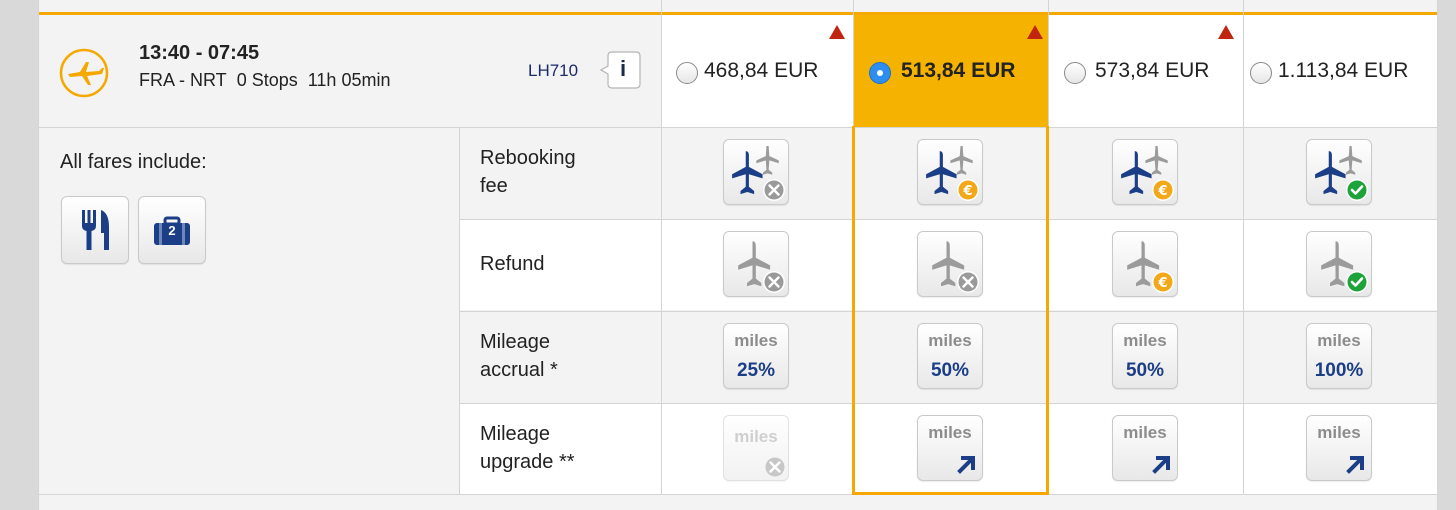  What do you see at coordinates (1339, 356) in the screenshot?
I see `mileage-accrual-badge: miles 100%` at bounding box center [1339, 356].